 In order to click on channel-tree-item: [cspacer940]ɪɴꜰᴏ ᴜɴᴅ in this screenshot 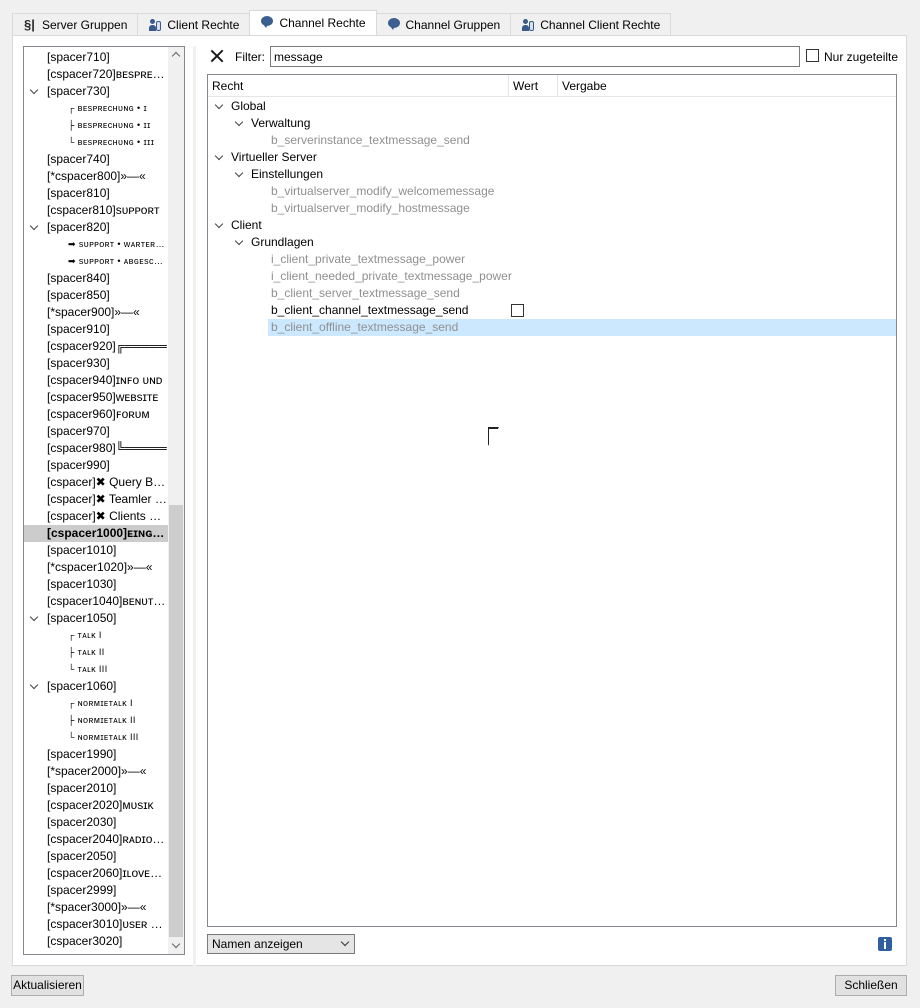, I will do `click(96, 380)`.